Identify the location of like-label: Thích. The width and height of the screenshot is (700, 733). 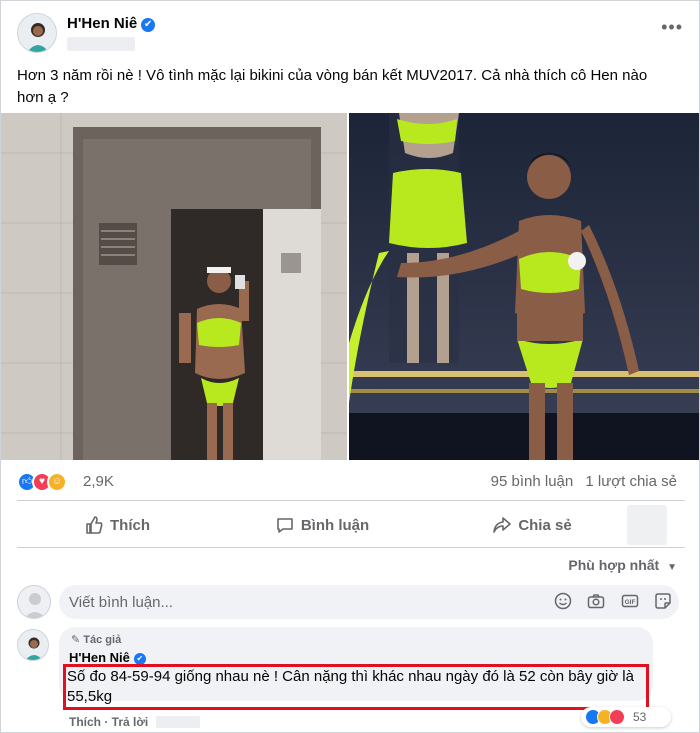
(130, 525).